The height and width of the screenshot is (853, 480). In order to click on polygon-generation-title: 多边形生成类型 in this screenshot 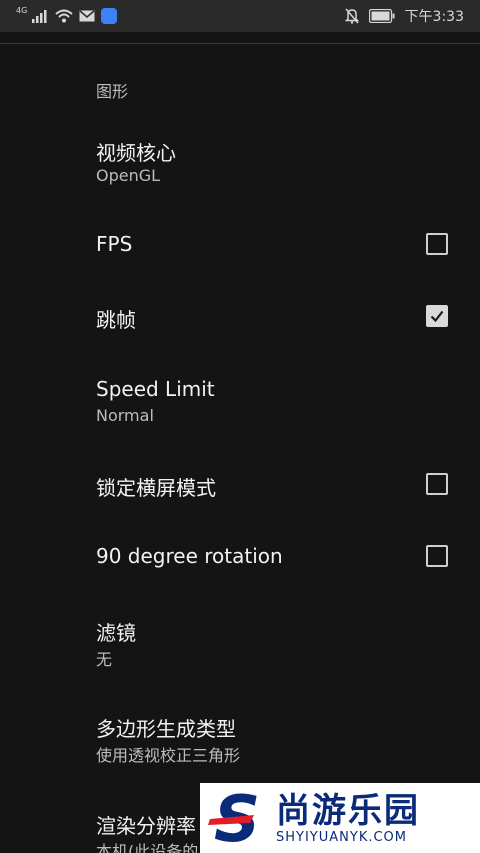, I will do `click(166, 729)`.